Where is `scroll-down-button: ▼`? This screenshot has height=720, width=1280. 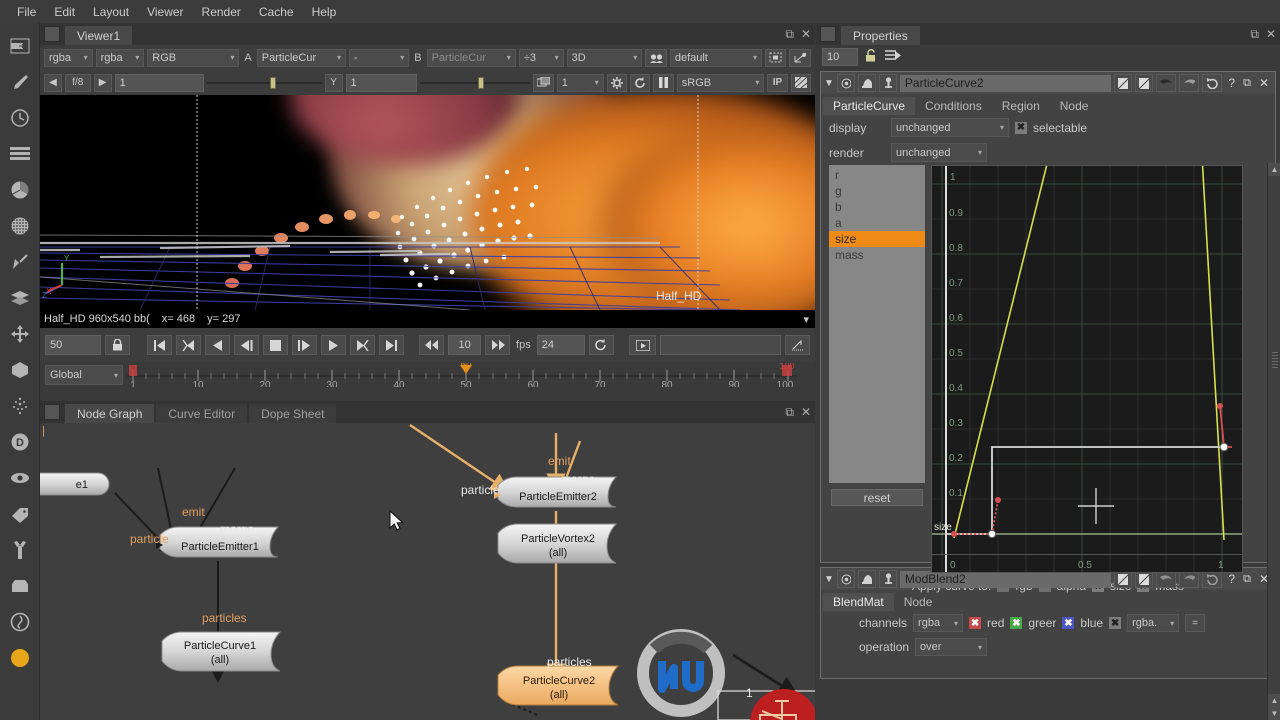
scroll-down-button: ▼ is located at coordinates (1274, 713).